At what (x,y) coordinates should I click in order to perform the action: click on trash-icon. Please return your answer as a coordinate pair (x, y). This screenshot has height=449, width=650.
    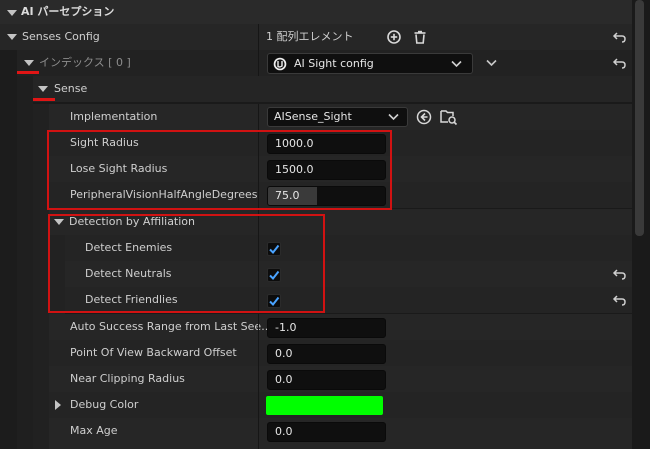
    Looking at the image, I should click on (420, 37).